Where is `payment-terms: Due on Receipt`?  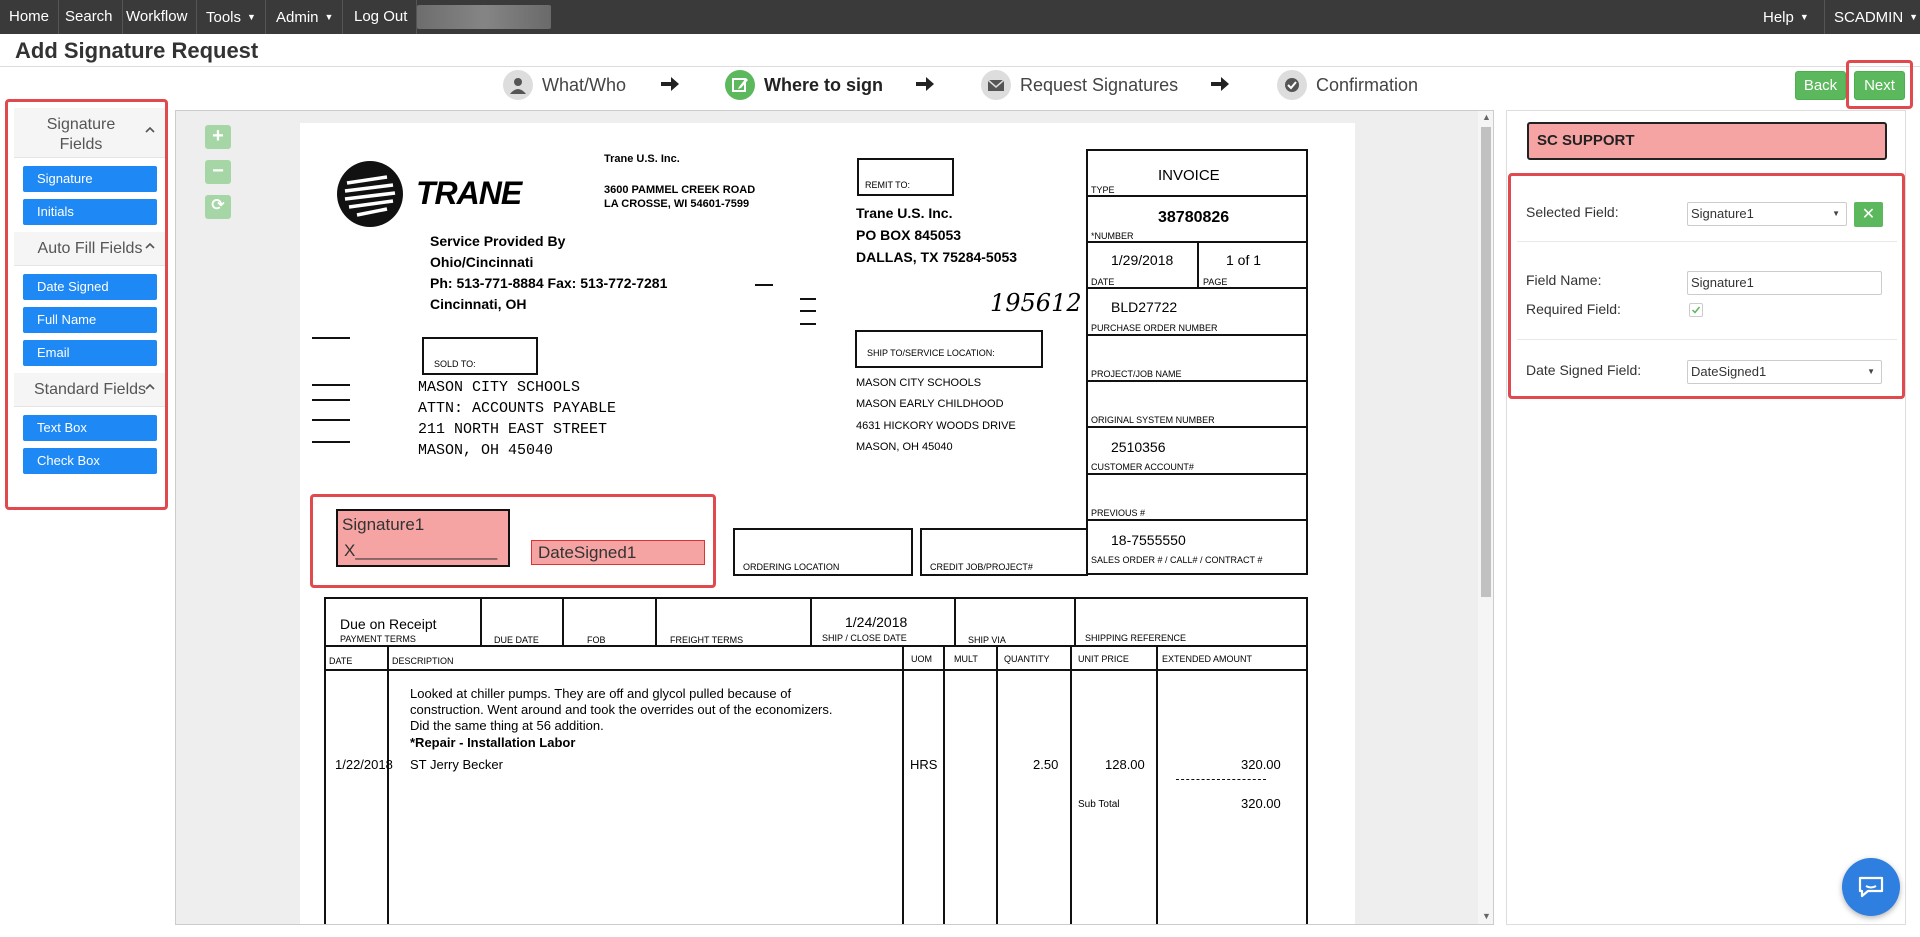 payment-terms: Due on Receipt is located at coordinates (388, 624).